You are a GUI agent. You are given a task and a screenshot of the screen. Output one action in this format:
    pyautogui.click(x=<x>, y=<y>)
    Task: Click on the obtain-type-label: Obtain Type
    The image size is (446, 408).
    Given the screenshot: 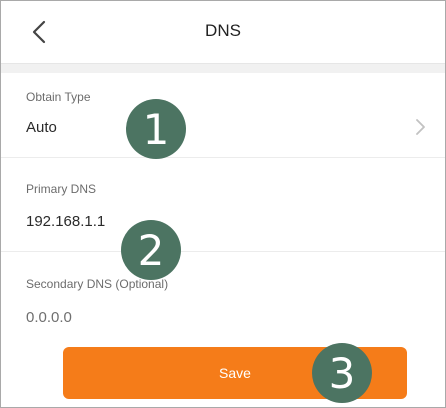 What is the action you would take?
    pyautogui.click(x=58, y=97)
    